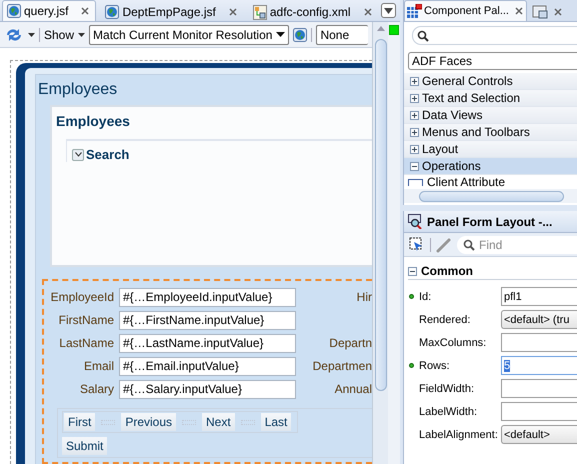 The image size is (577, 464). What do you see at coordinates (448, 412) in the screenshot?
I see `property-label: LabelWidth:` at bounding box center [448, 412].